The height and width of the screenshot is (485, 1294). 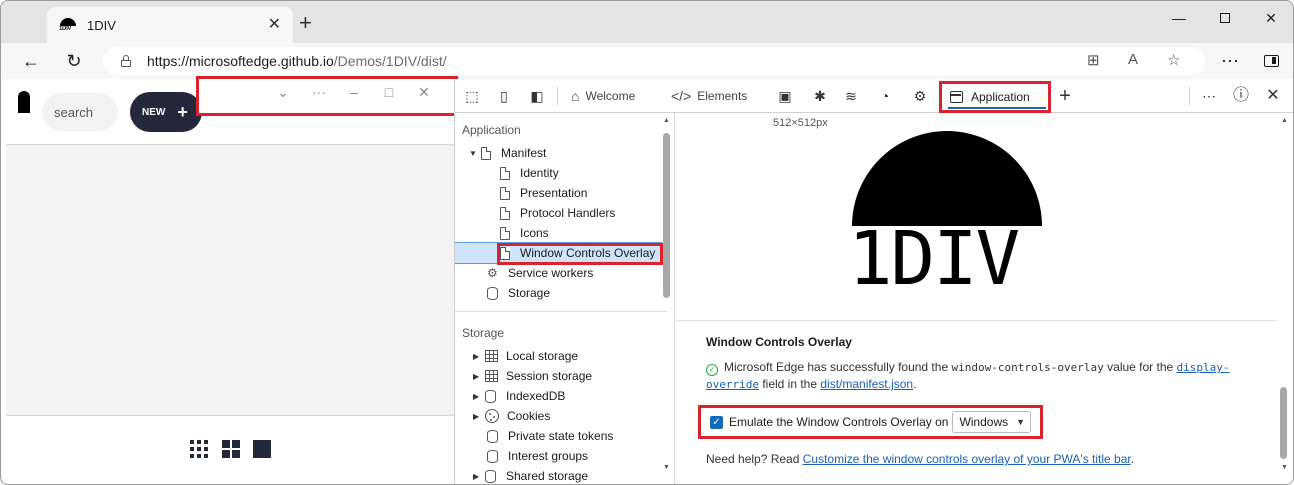 What do you see at coordinates (389, 92) in the screenshot?
I see `maximize-icon: □` at bounding box center [389, 92].